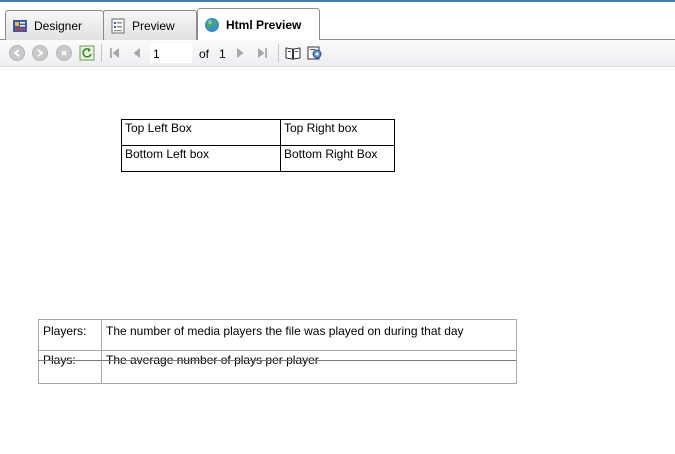 The width and height of the screenshot is (675, 454). Describe the element at coordinates (58, 25) in the screenshot. I see `tab-label: Designer` at that location.